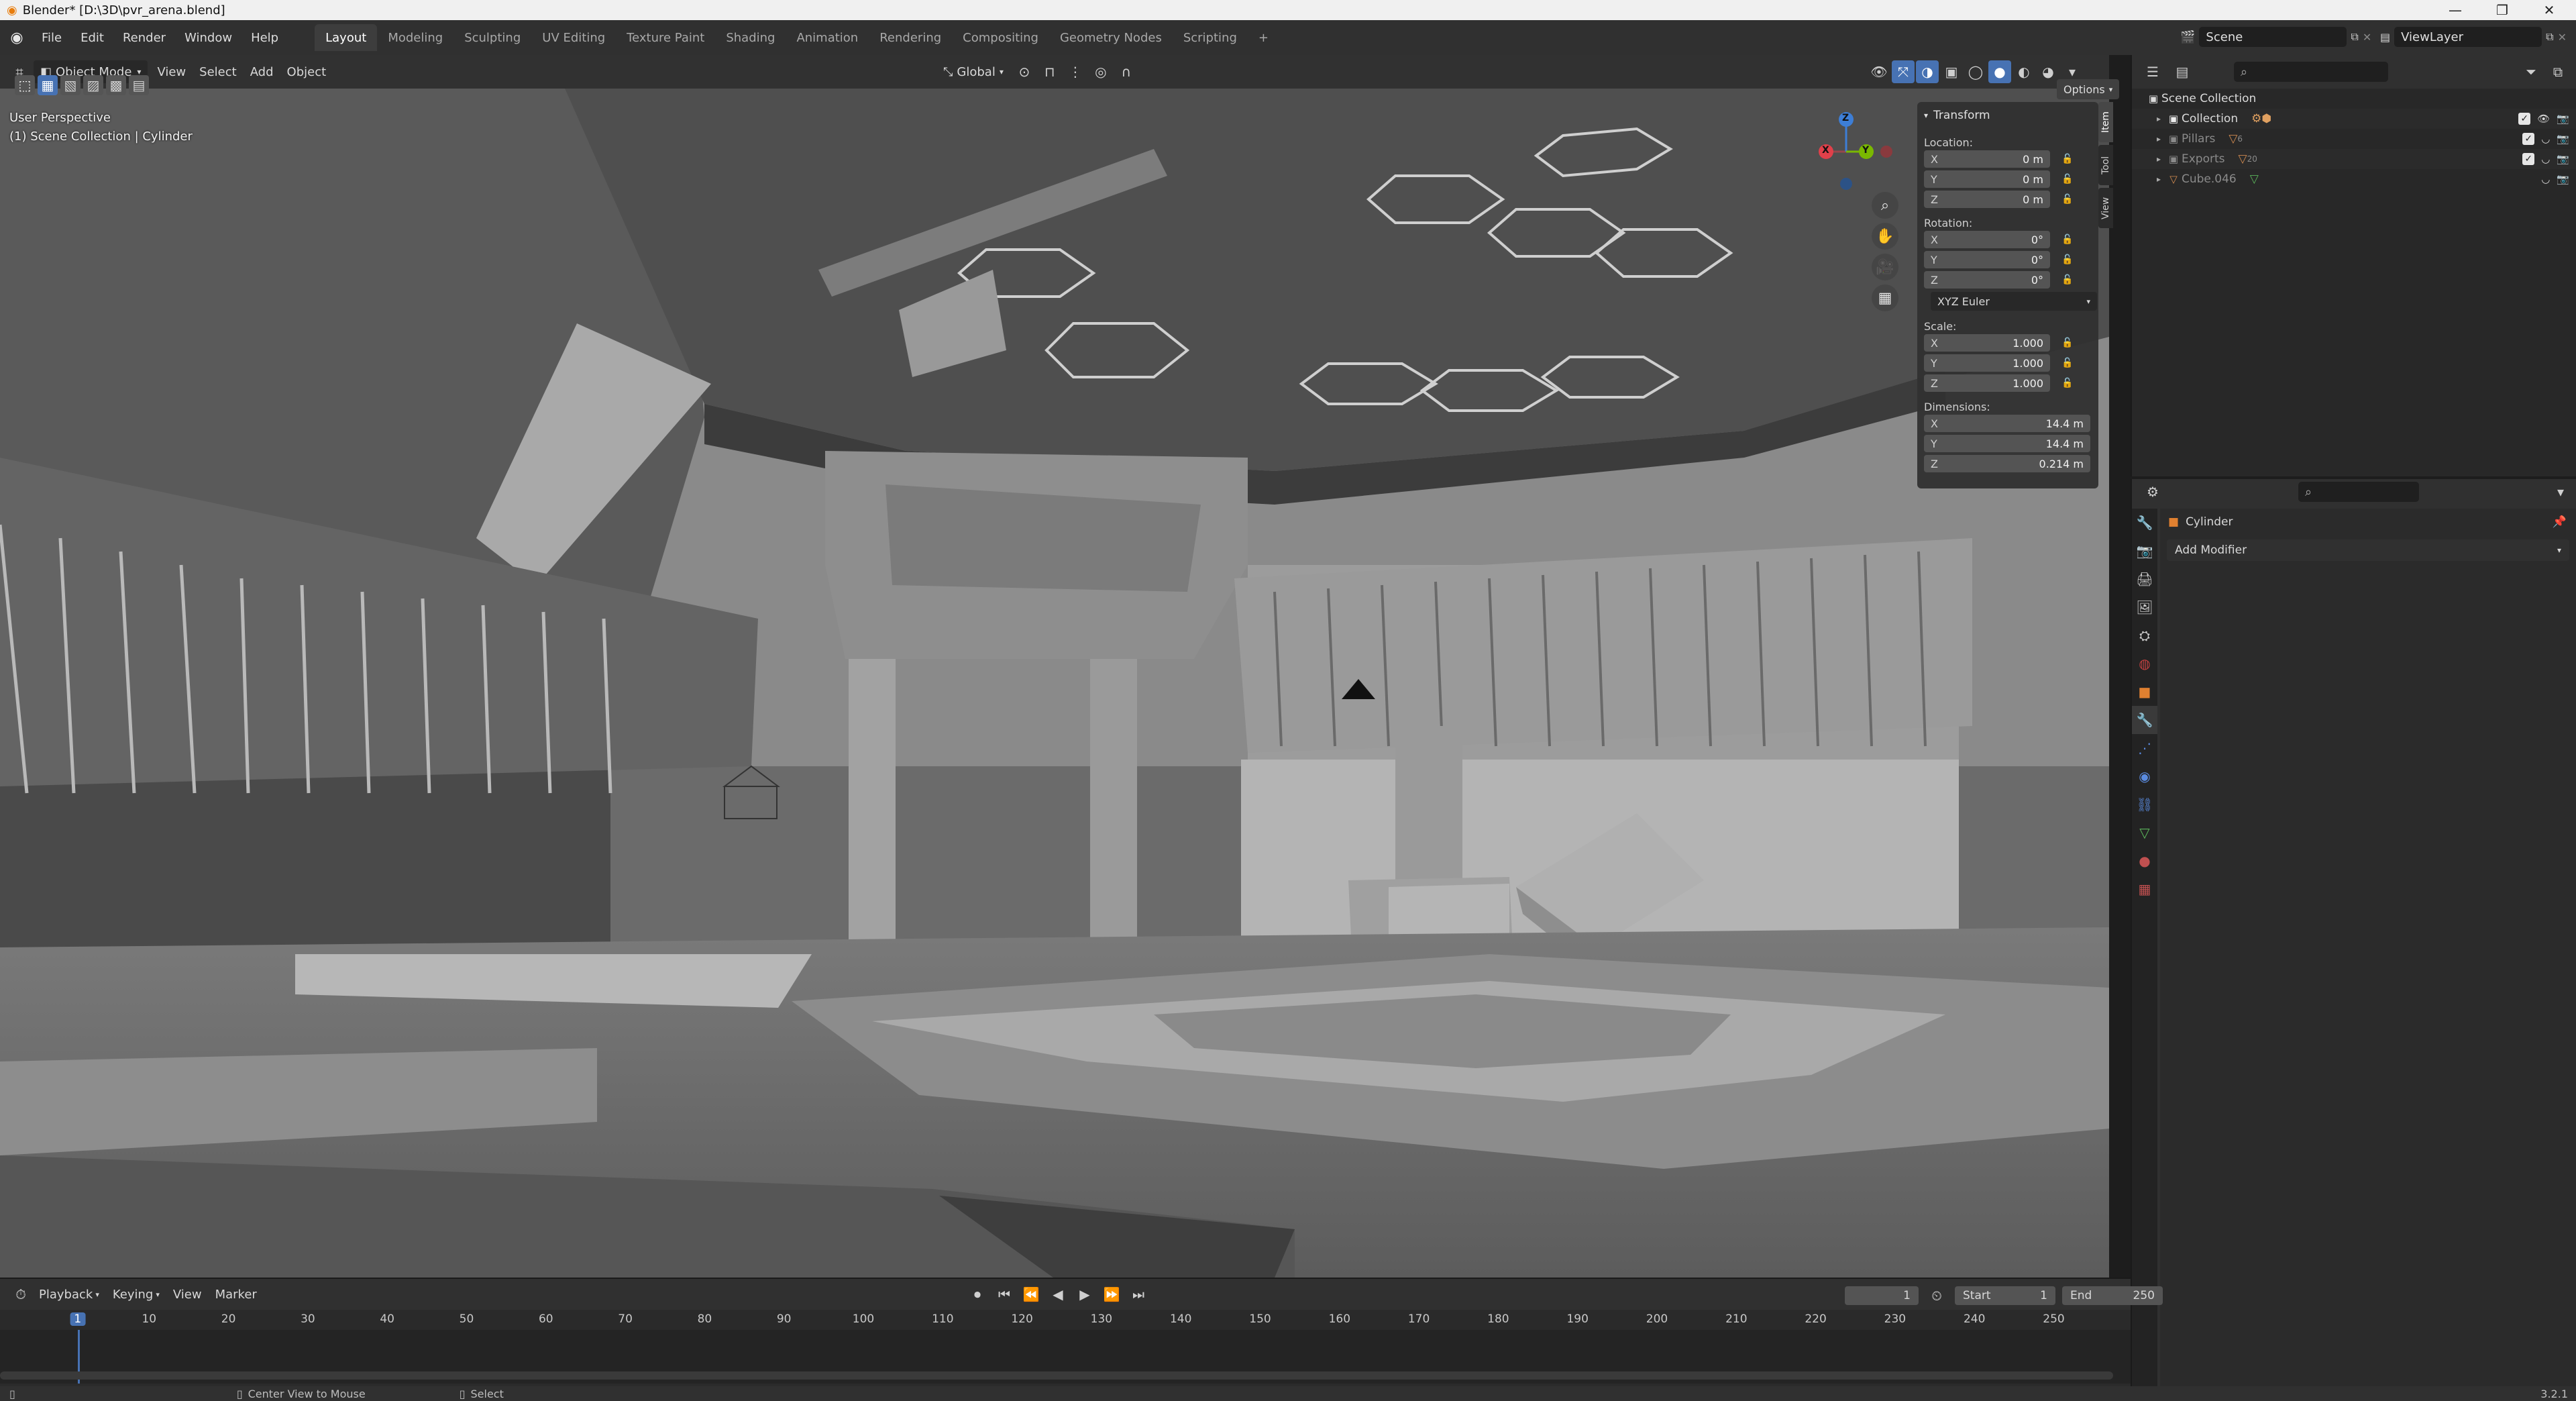 The image size is (2576, 1401). Describe the element at coordinates (1885, 267) in the screenshot. I see `camera-view-icon: 🎥` at that location.